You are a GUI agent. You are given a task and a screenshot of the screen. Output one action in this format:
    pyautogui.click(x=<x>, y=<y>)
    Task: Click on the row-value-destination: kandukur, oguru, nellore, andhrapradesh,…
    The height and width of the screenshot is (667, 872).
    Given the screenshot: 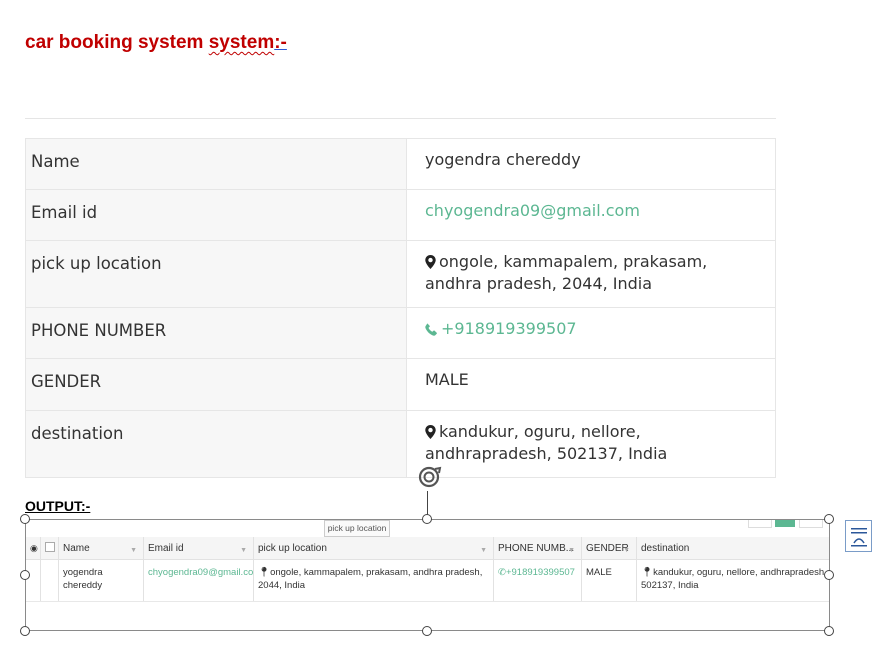 What is the action you would take?
    pyautogui.click(x=591, y=444)
    